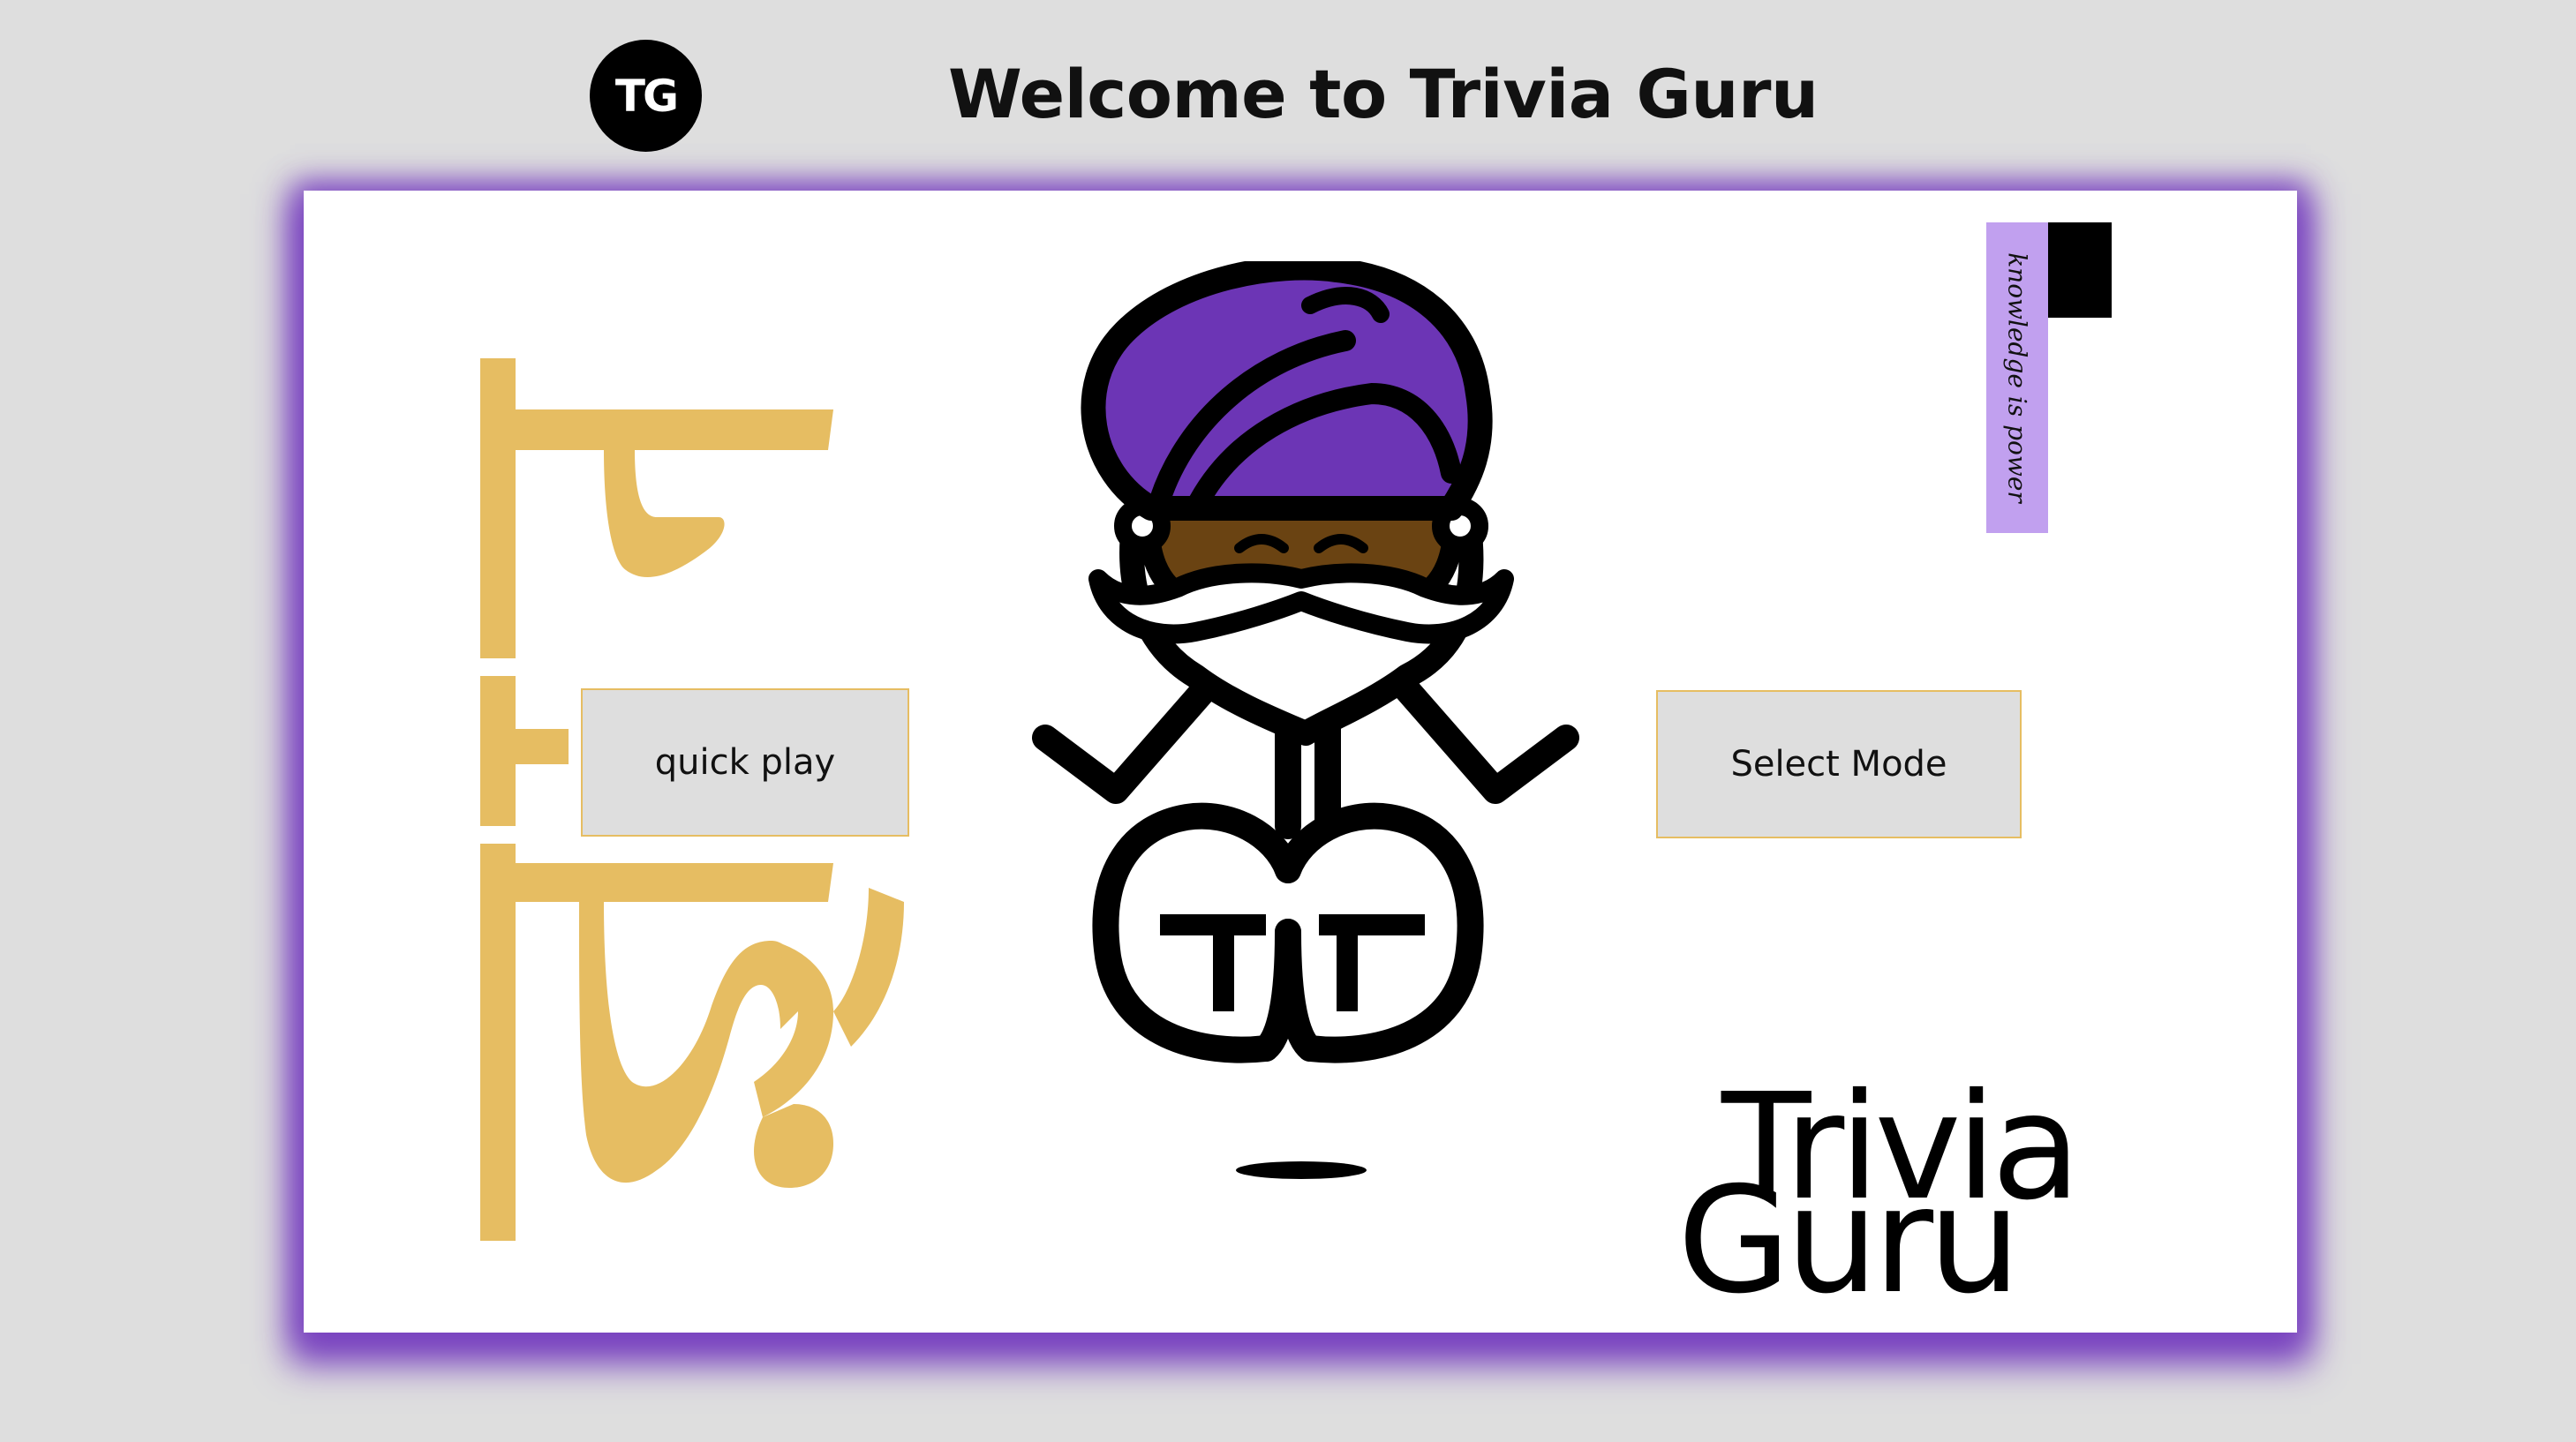 The image size is (2576, 1442). I want to click on trivia-guru-wordmark: Trivia Guru, so click(1925, 1195).